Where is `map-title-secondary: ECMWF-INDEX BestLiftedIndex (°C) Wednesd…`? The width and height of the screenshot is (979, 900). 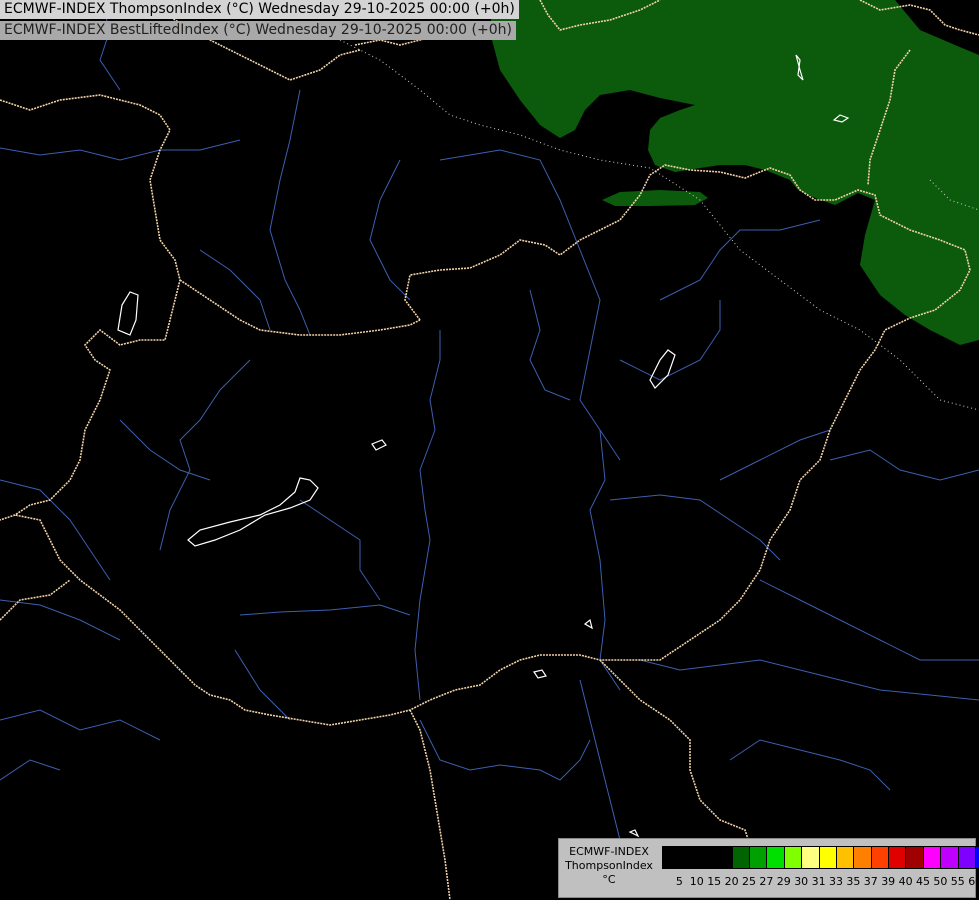
map-title-secondary: ECMWF-INDEX BestLiftedIndex (°C) Wednesd… is located at coordinates (258, 30).